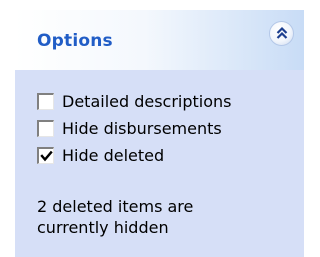 The height and width of the screenshot is (257, 320). I want to click on status-line-2: currently hidden, so click(103, 227).